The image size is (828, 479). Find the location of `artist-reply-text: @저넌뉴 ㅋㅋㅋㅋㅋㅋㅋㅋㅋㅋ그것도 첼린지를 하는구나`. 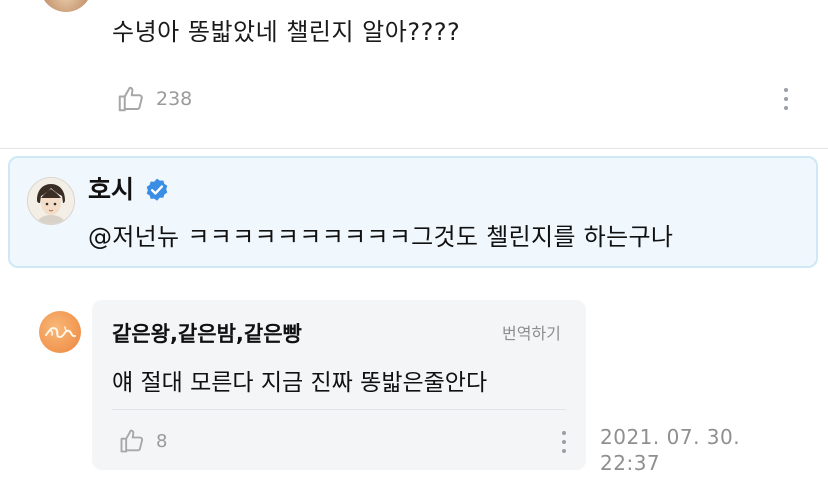

artist-reply-text: @저넌뉴 ㅋㅋㅋㅋㅋㅋㅋㅋㅋㅋ그것도 첼린지를 하는구나 is located at coordinates (381, 237).